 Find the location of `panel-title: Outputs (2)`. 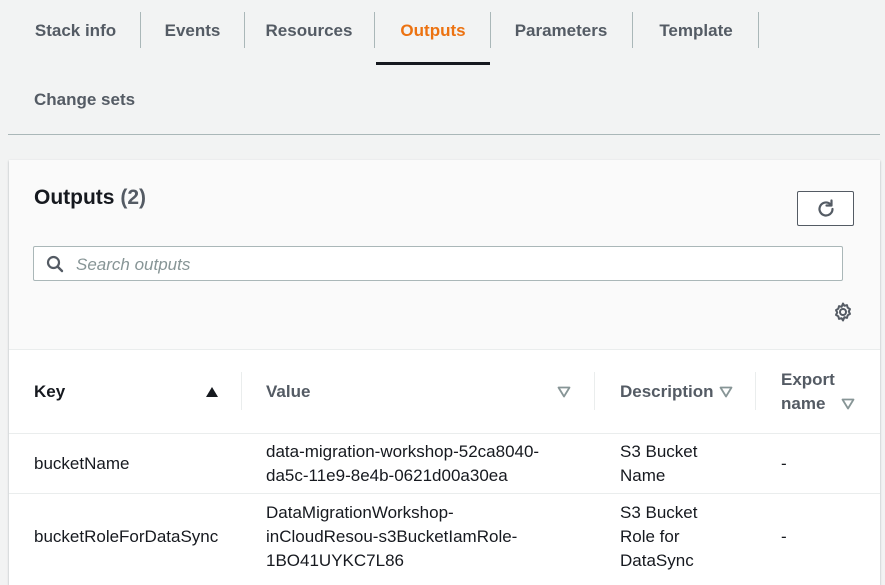

panel-title: Outputs (2) is located at coordinates (90, 198).